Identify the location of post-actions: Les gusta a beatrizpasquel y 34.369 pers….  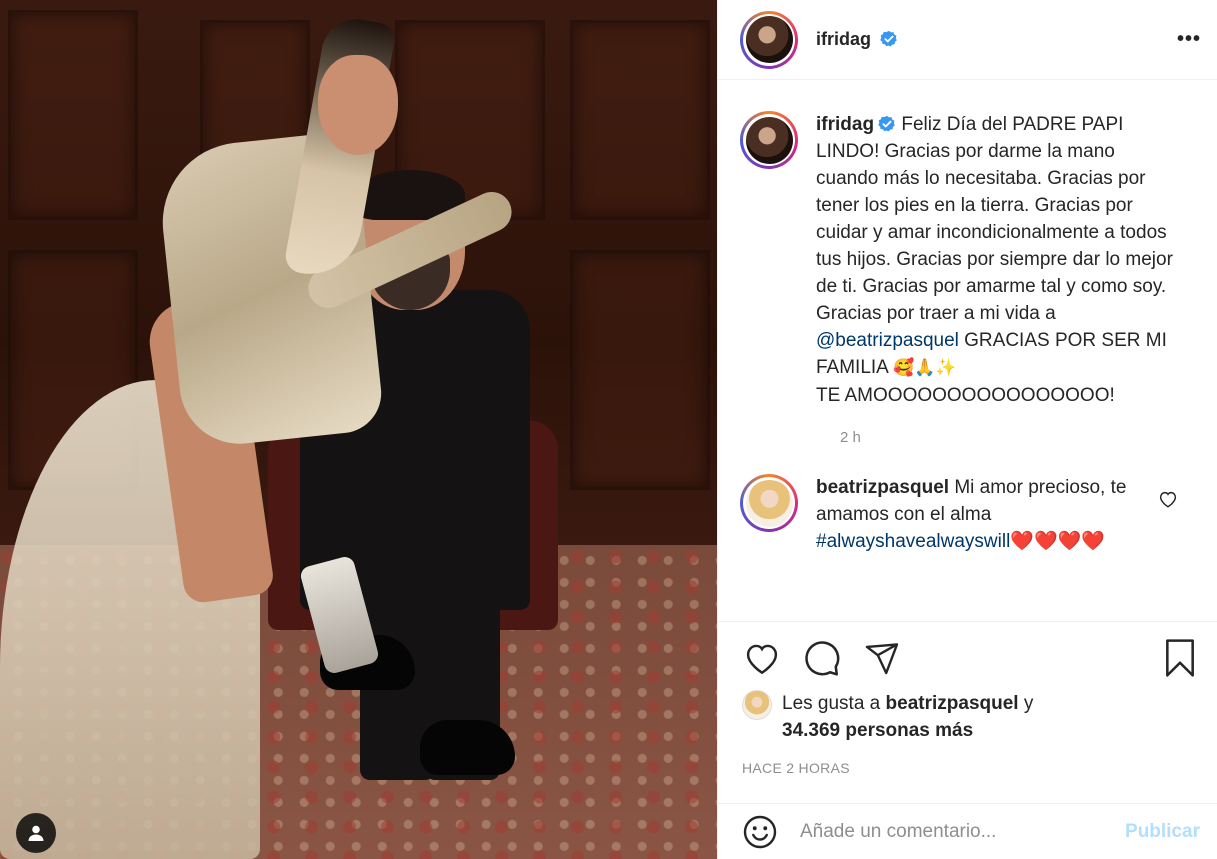
(967, 698).